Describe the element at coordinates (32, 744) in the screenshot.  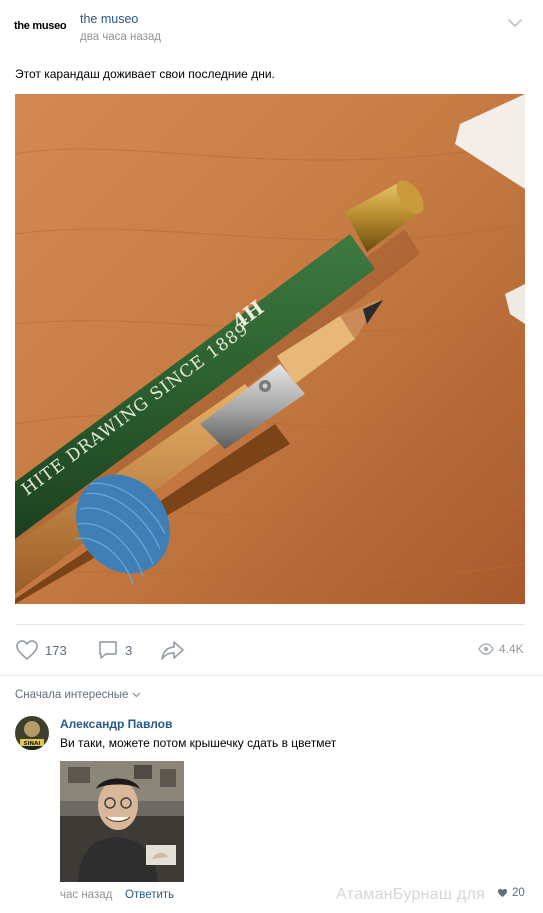
I see `avatar-badge: SINAI` at that location.